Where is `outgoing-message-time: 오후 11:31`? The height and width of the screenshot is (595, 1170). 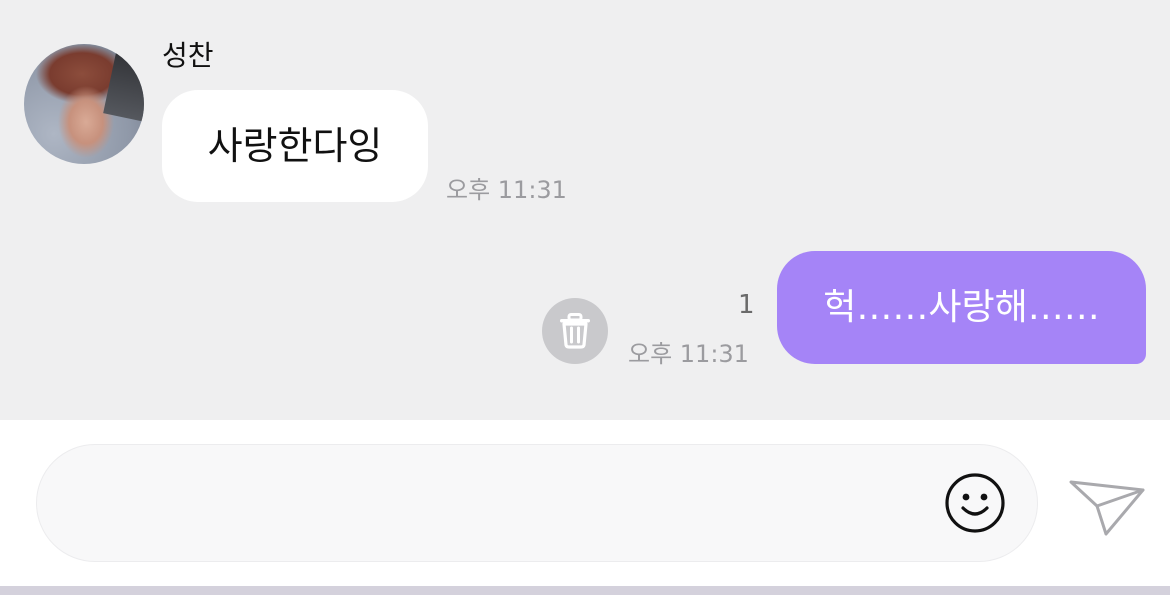
outgoing-message-time: 오후 11:31 is located at coordinates (688, 354).